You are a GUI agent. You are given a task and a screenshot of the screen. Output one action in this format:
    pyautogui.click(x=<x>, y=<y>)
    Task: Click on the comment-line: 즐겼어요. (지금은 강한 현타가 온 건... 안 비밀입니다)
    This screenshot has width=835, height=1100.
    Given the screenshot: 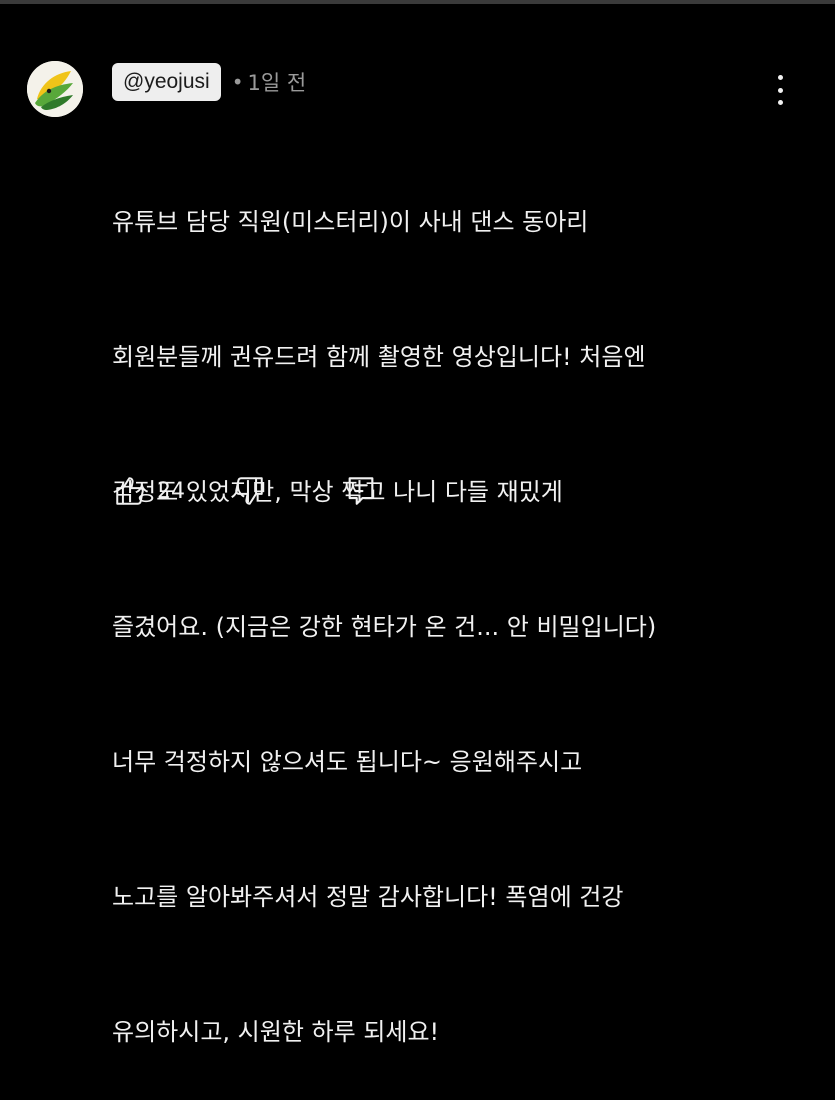 What is the action you would take?
    pyautogui.click(x=384, y=627)
    